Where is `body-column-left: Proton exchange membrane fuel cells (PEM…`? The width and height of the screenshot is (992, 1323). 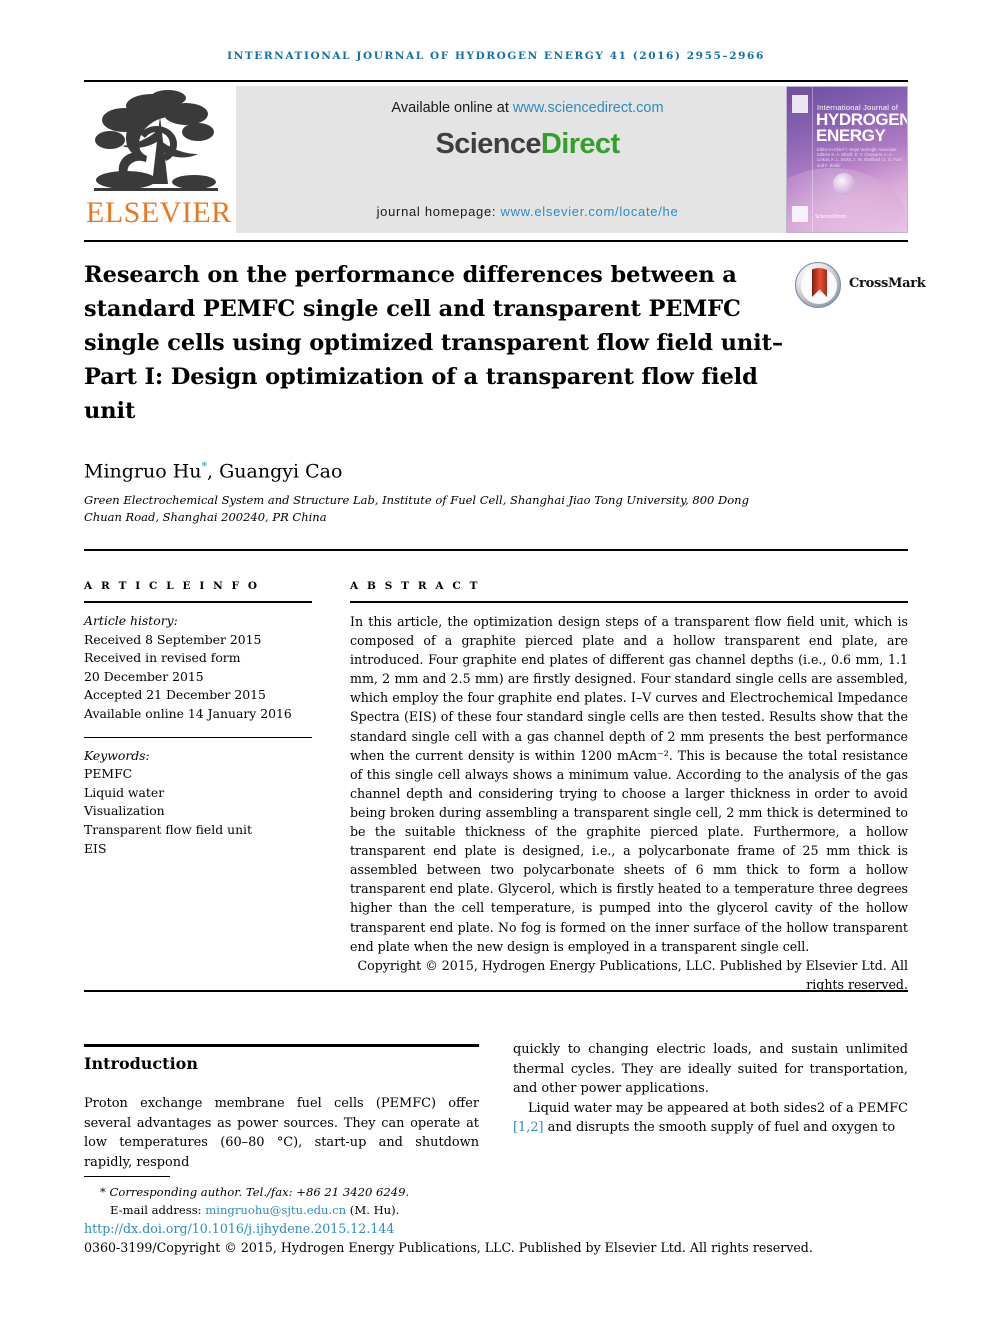 body-column-left: Proton exchange membrane fuel cells (PEM… is located at coordinates (281, 1133).